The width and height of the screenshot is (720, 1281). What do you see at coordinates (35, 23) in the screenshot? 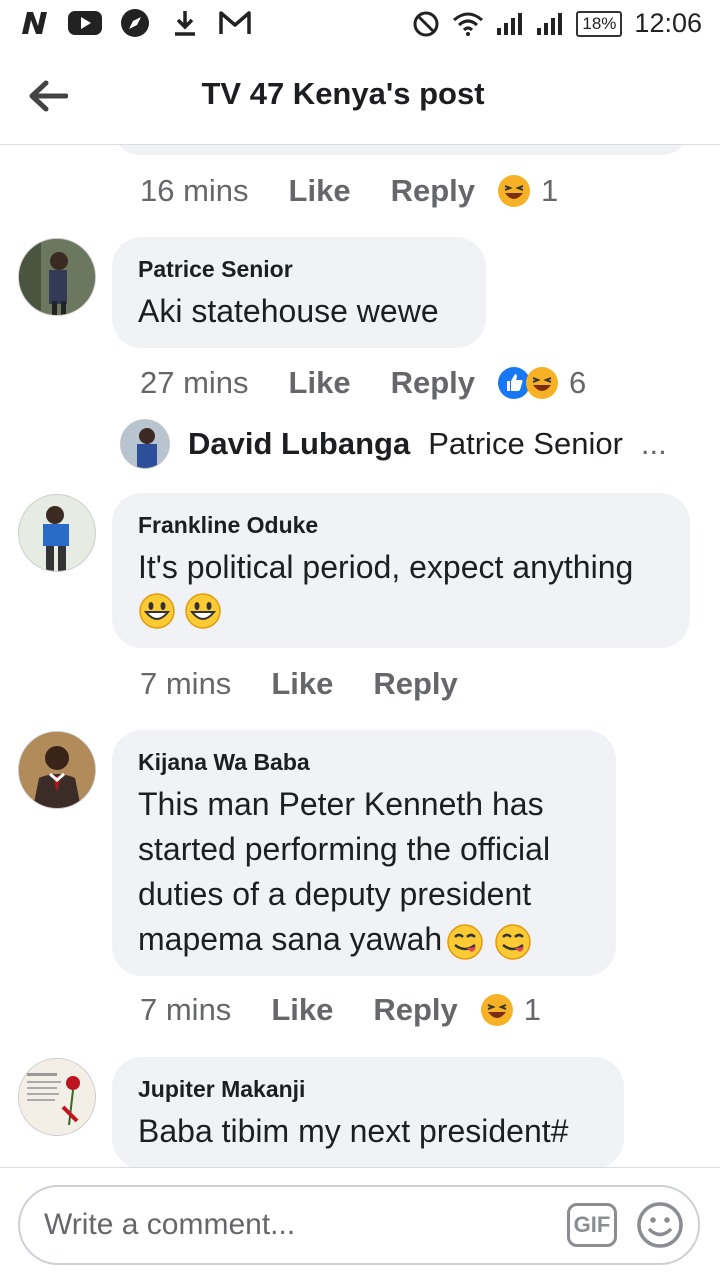
I see `n-icon` at bounding box center [35, 23].